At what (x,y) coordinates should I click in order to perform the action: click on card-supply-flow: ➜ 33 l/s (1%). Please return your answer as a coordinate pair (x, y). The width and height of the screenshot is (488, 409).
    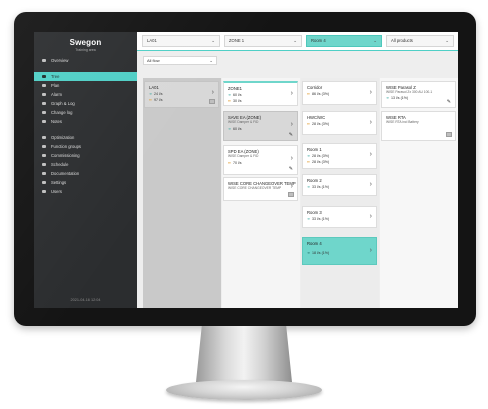
    Looking at the image, I should click on (318, 219).